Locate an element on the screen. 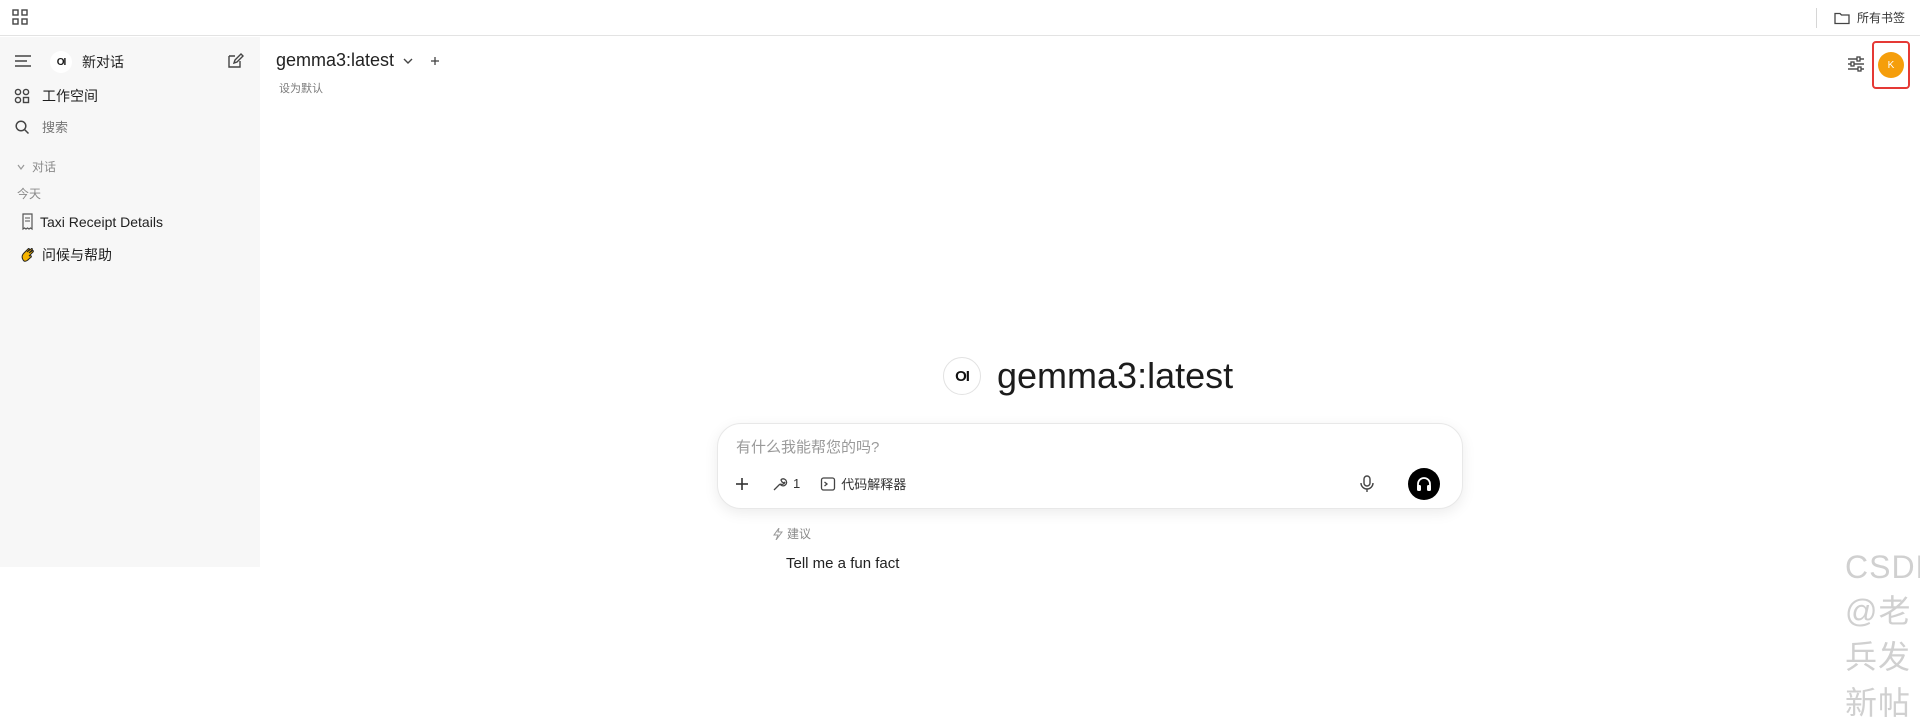 The image size is (1920, 724). search-input is located at coordinates (132, 127).